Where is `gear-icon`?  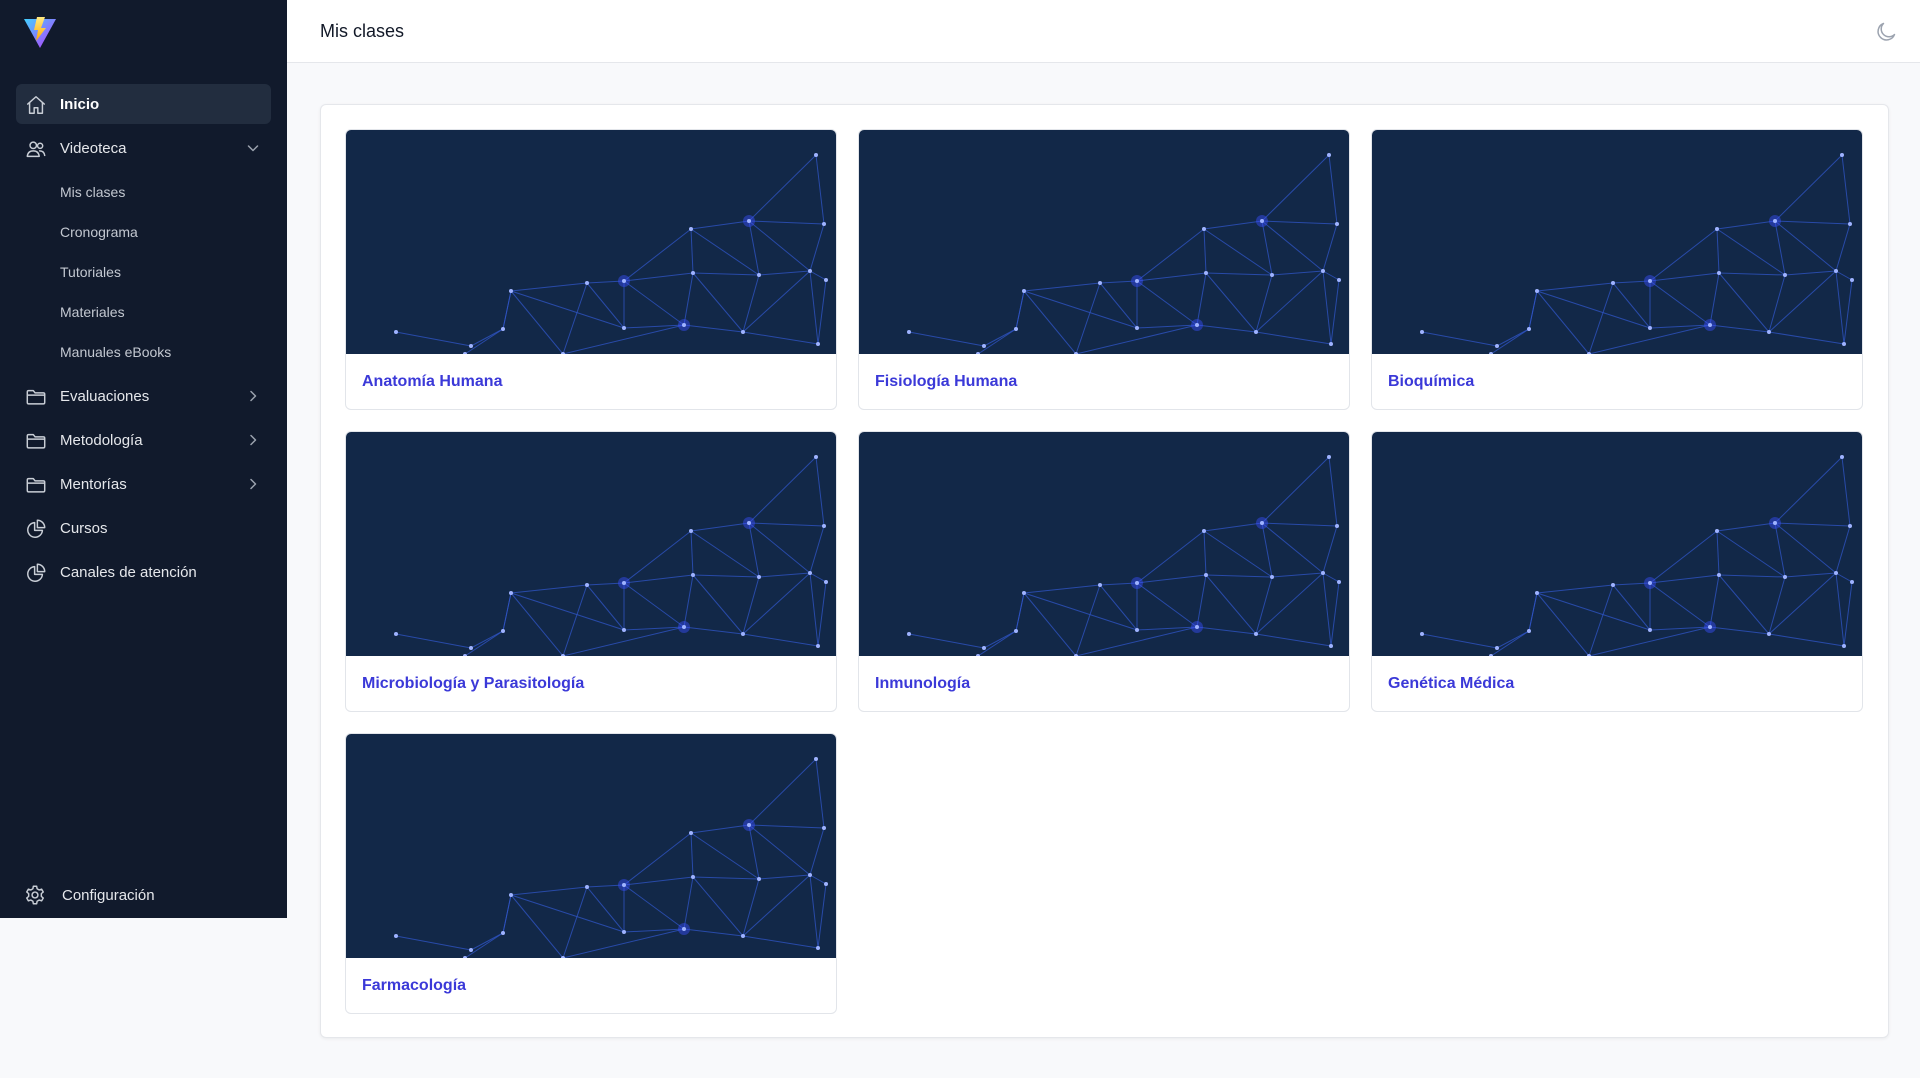
gear-icon is located at coordinates (35, 895).